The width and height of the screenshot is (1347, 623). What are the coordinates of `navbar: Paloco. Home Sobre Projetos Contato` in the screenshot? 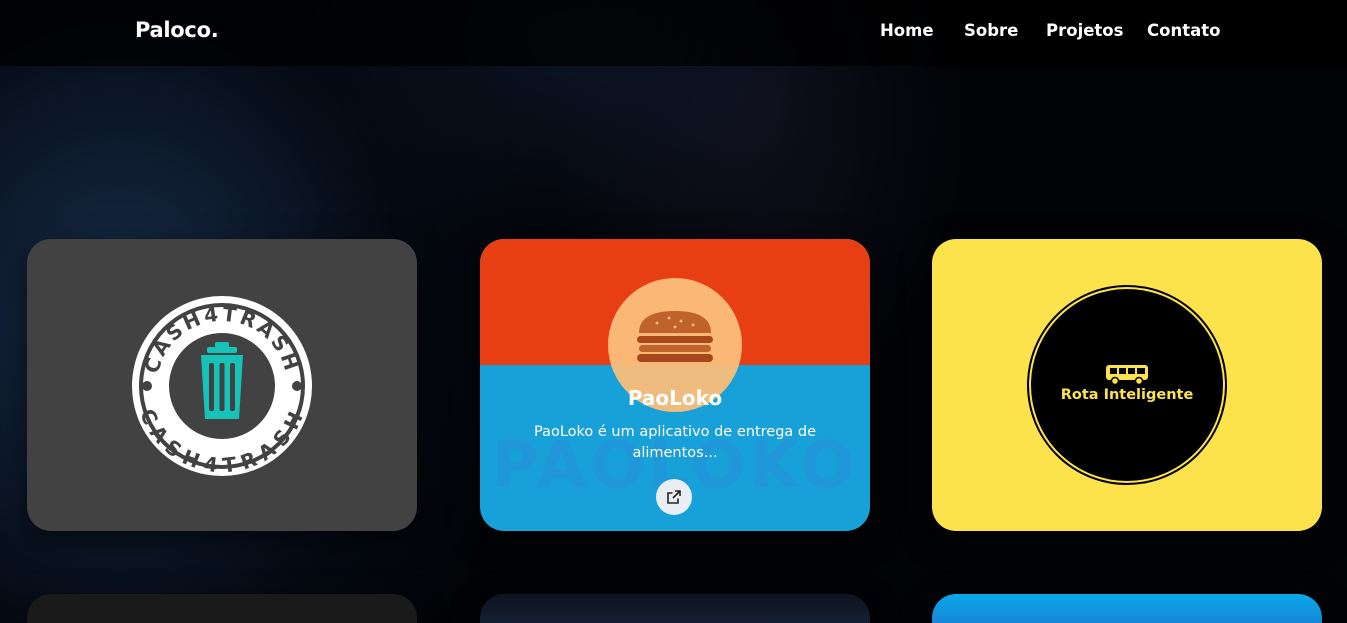 It's located at (673, 33).